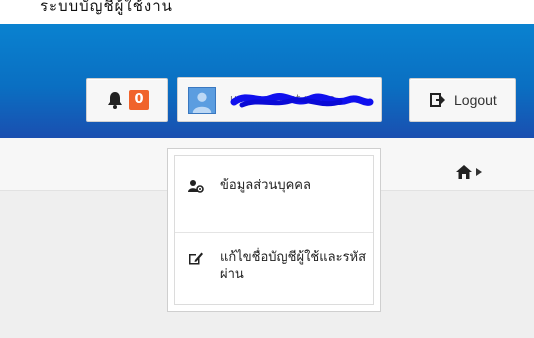 The width and height of the screenshot is (534, 338). I want to click on notification-count-badge: 0, so click(139, 100).